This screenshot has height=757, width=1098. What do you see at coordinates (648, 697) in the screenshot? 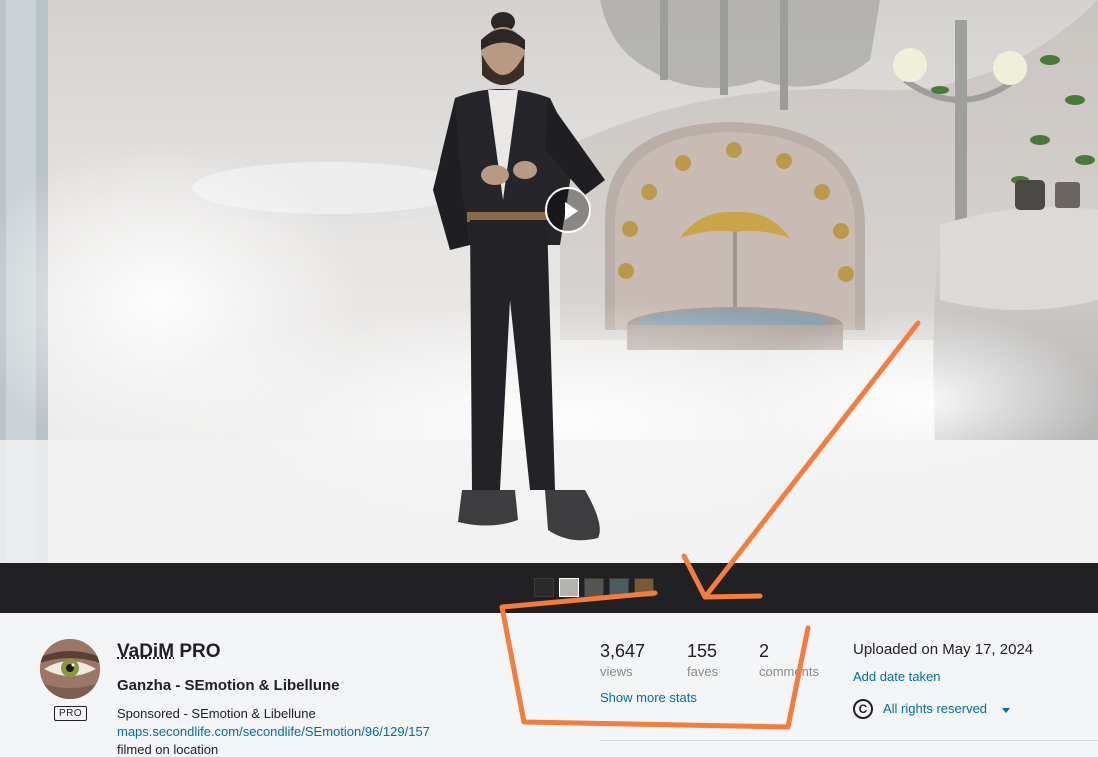
I see `show-more-stats-link: Show more stats` at bounding box center [648, 697].